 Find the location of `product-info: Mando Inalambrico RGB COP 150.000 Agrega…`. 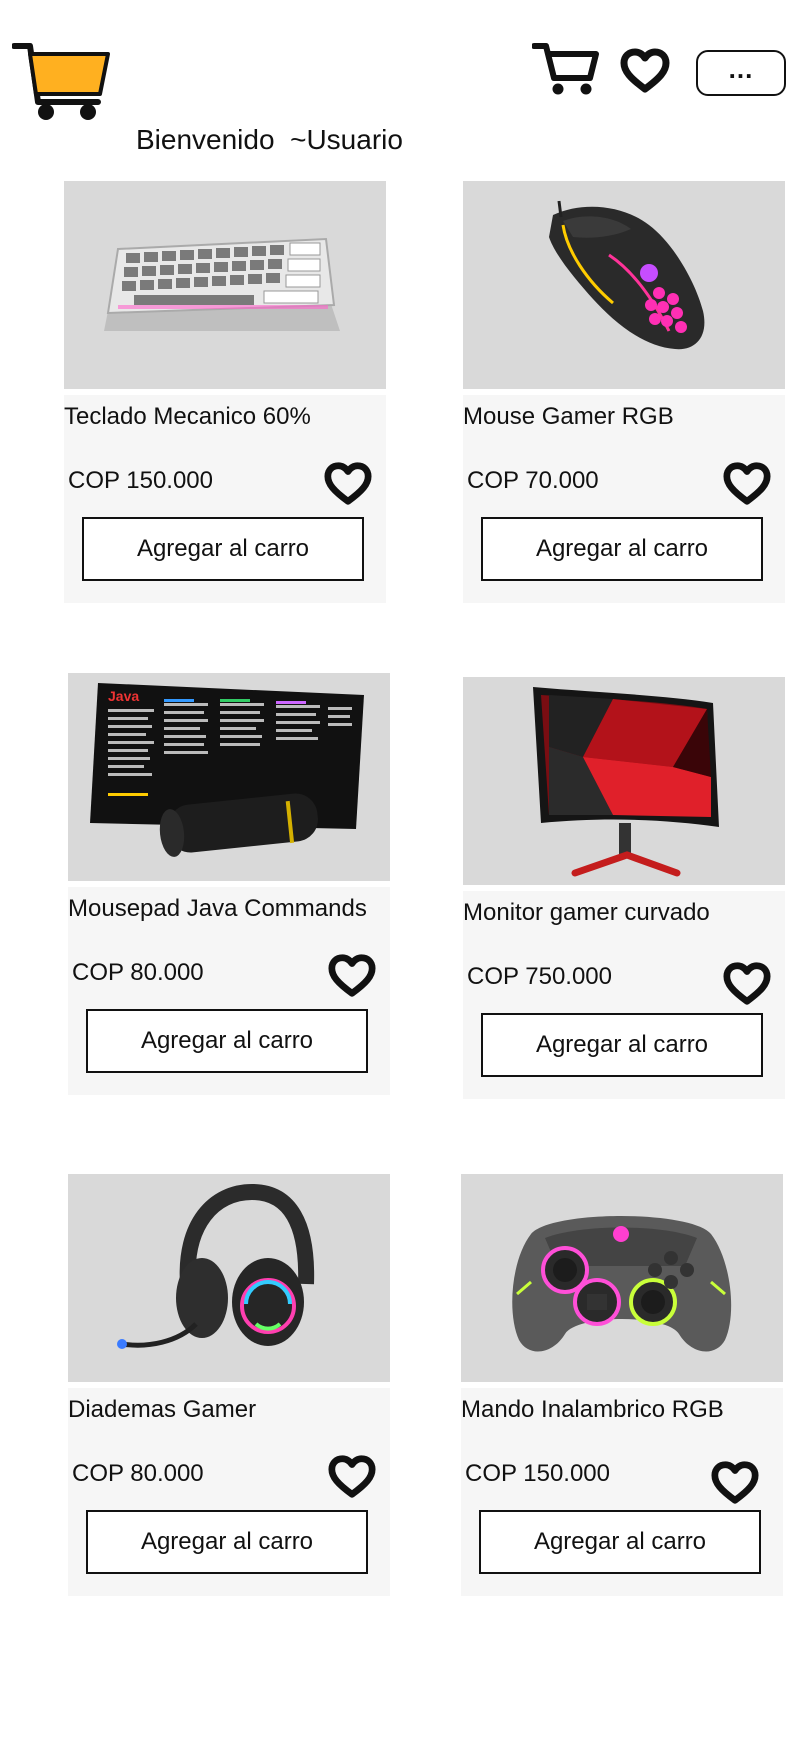

product-info: Mando Inalambrico RGB COP 150.000 Agrega… is located at coordinates (622, 1492).